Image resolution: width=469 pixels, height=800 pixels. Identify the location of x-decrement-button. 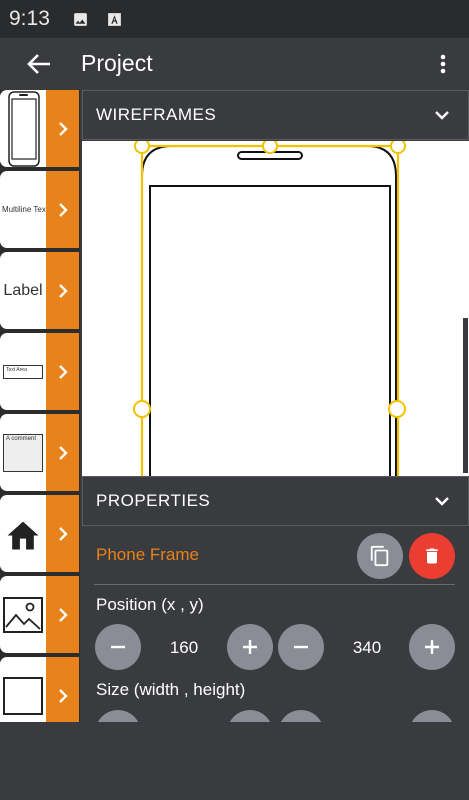
(118, 647).